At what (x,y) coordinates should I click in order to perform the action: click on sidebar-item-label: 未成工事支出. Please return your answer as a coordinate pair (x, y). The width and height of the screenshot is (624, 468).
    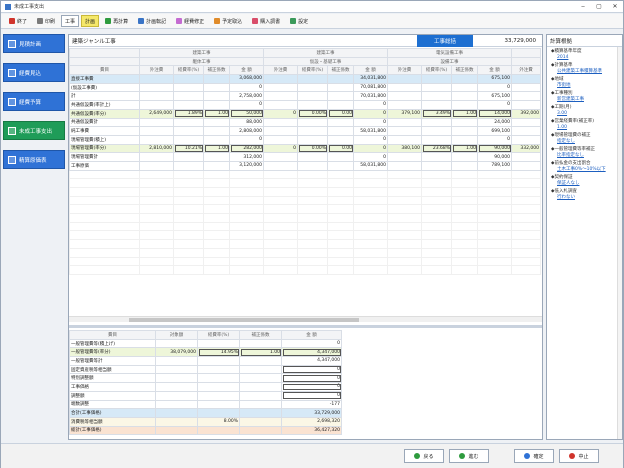
    Looking at the image, I should click on (36, 131).